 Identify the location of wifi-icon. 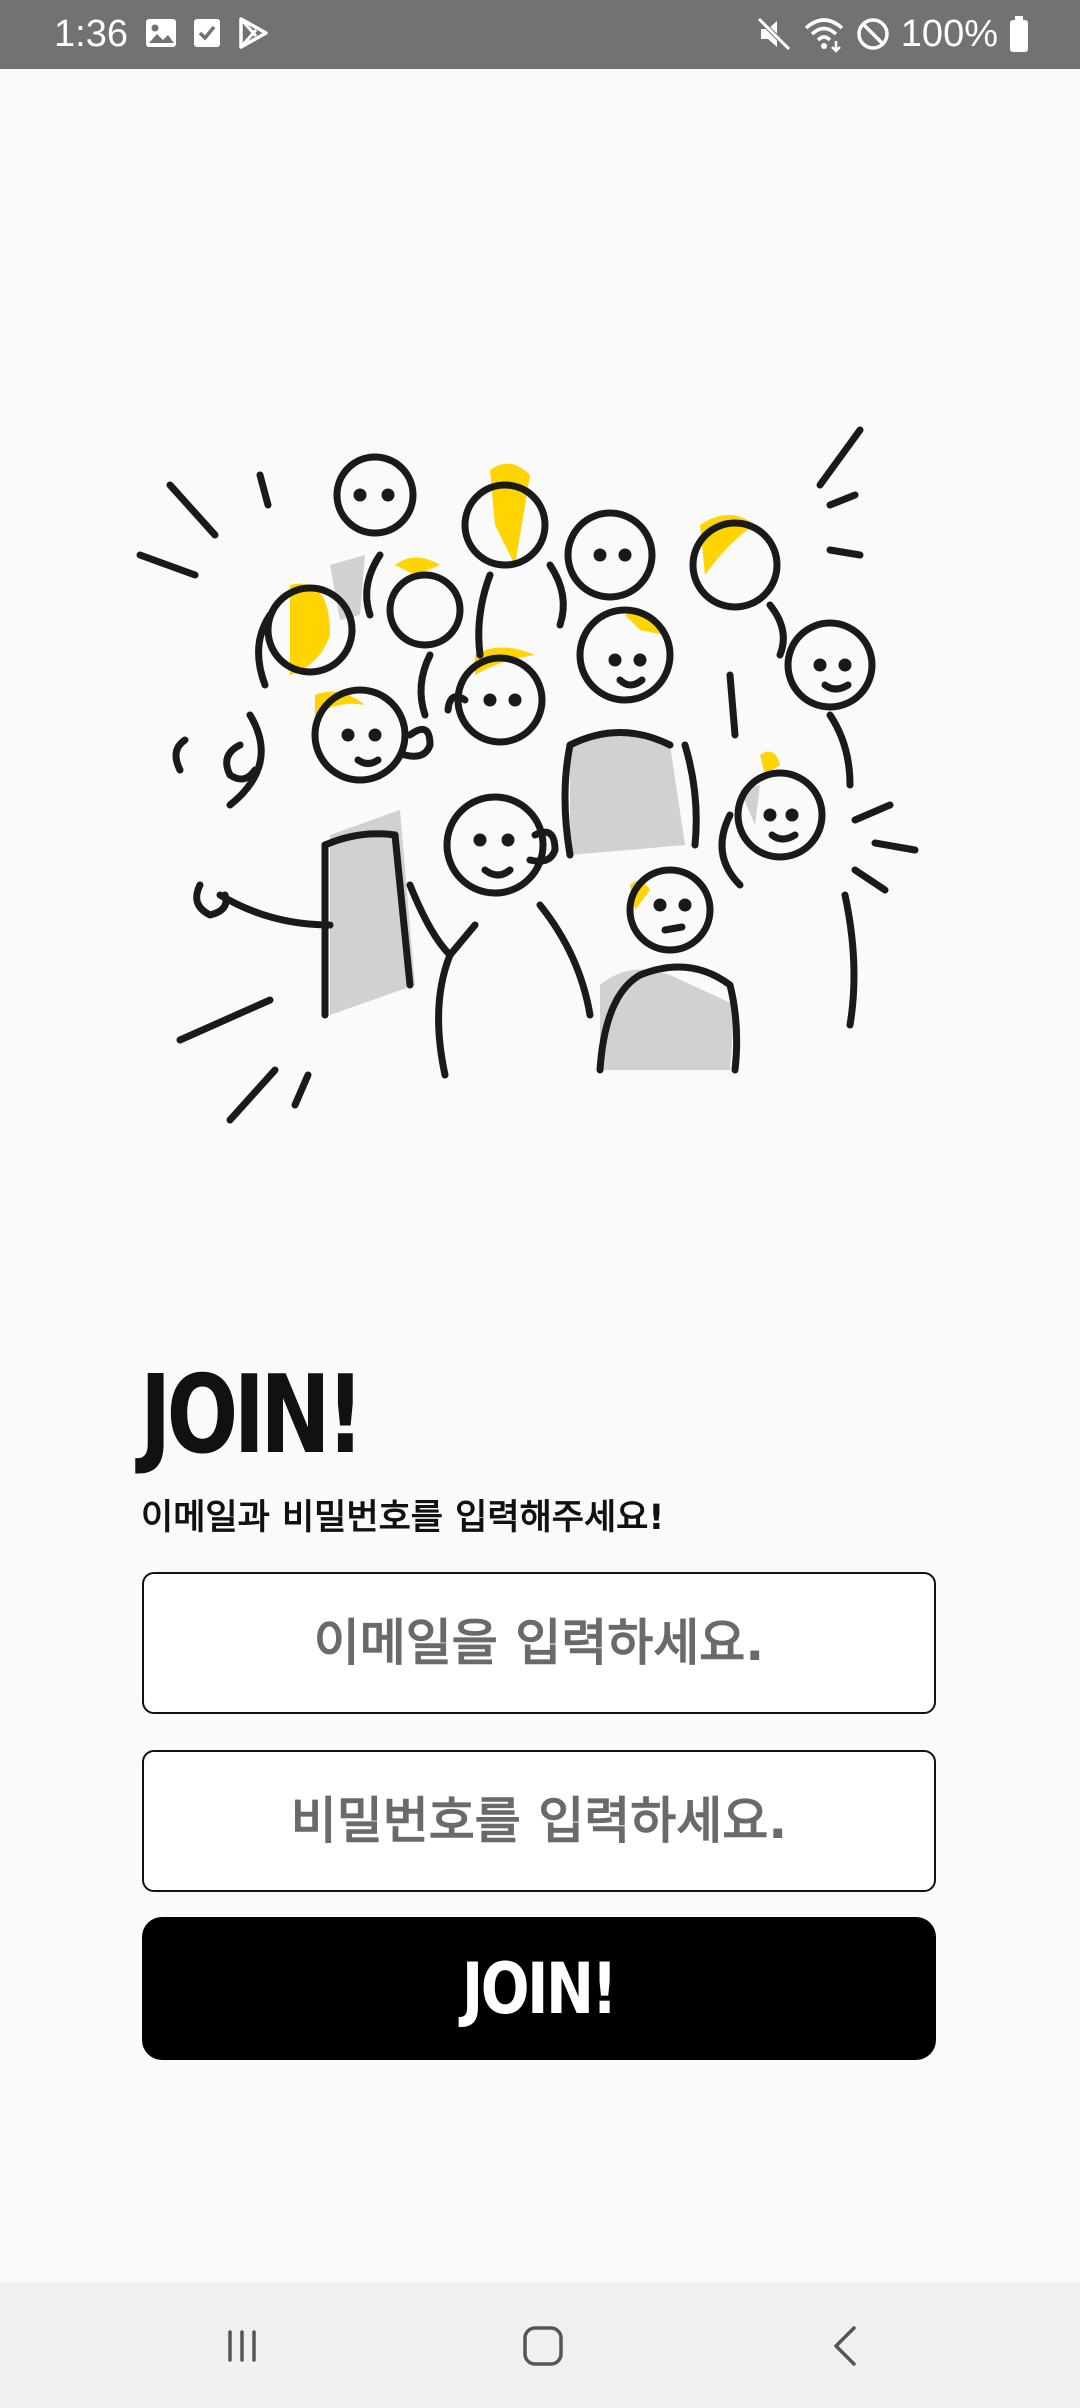
(823, 35).